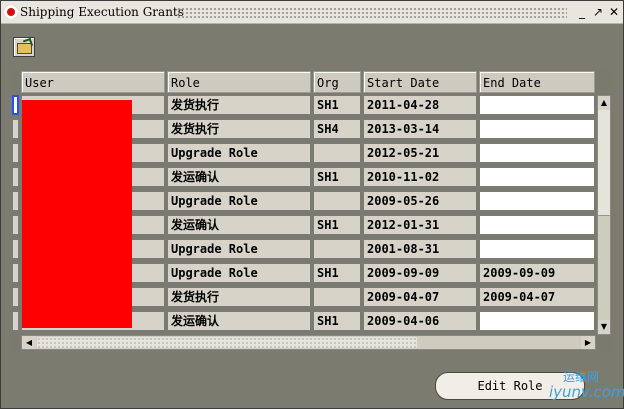 The height and width of the screenshot is (409, 624). Describe the element at coordinates (537, 297) in the screenshot. I see `end-date-cell: 2009-04-07` at that location.